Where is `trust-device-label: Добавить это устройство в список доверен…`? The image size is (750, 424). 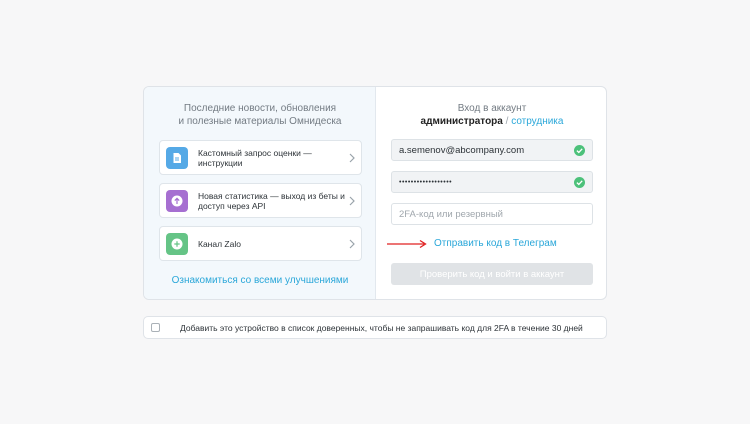 trust-device-label: Добавить это устройство в список доверен… is located at coordinates (381, 327).